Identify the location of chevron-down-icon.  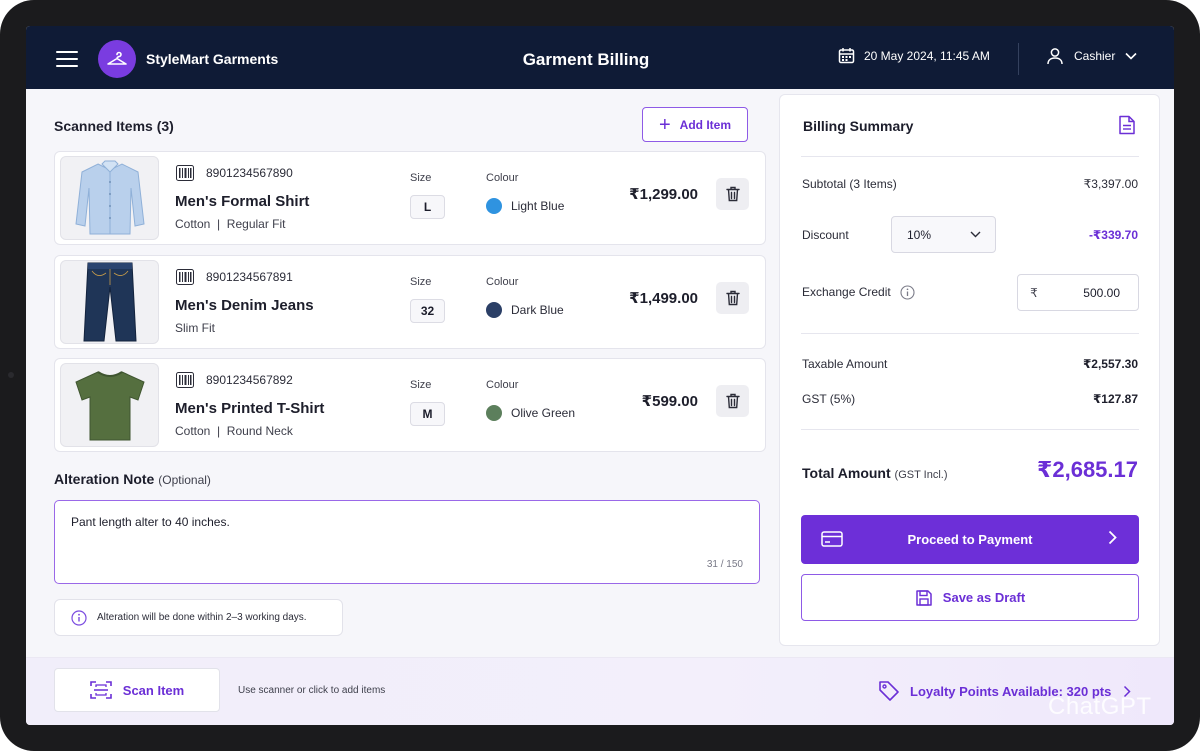
(975, 234).